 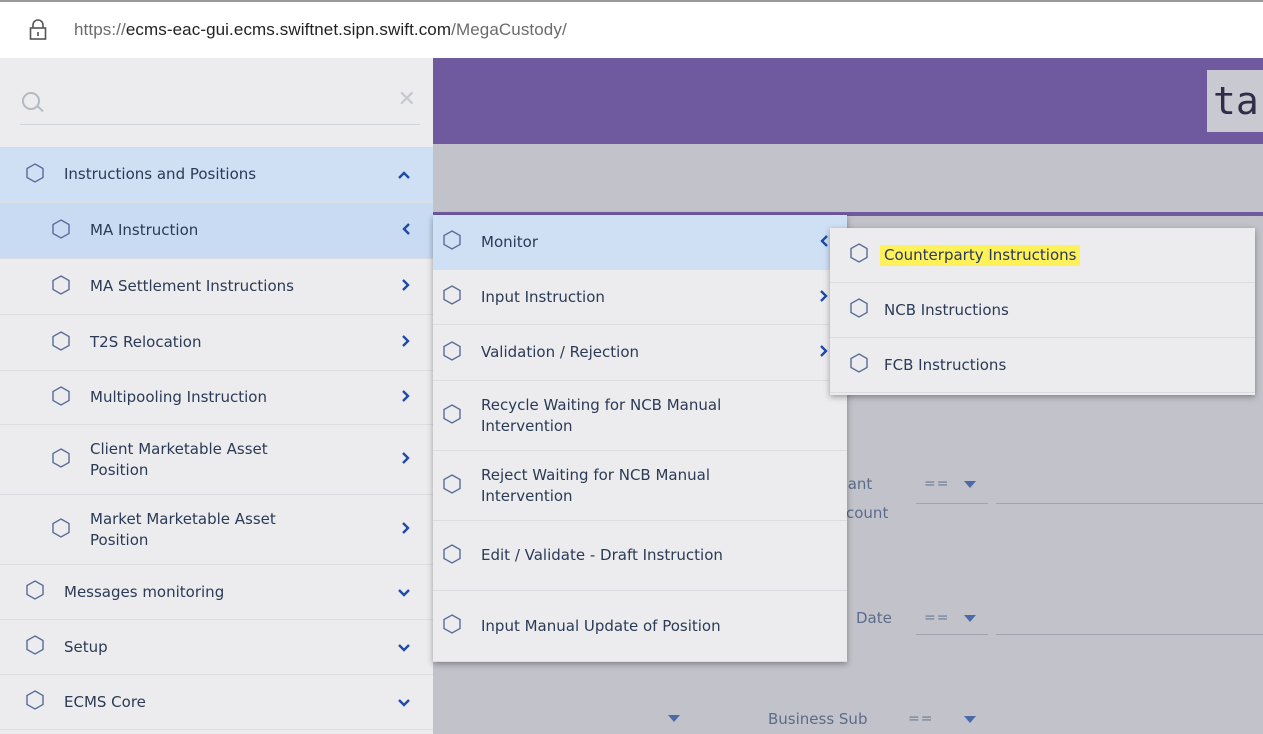 I want to click on sidebar-item: MA Settlement Instructions, so click(x=216, y=287).